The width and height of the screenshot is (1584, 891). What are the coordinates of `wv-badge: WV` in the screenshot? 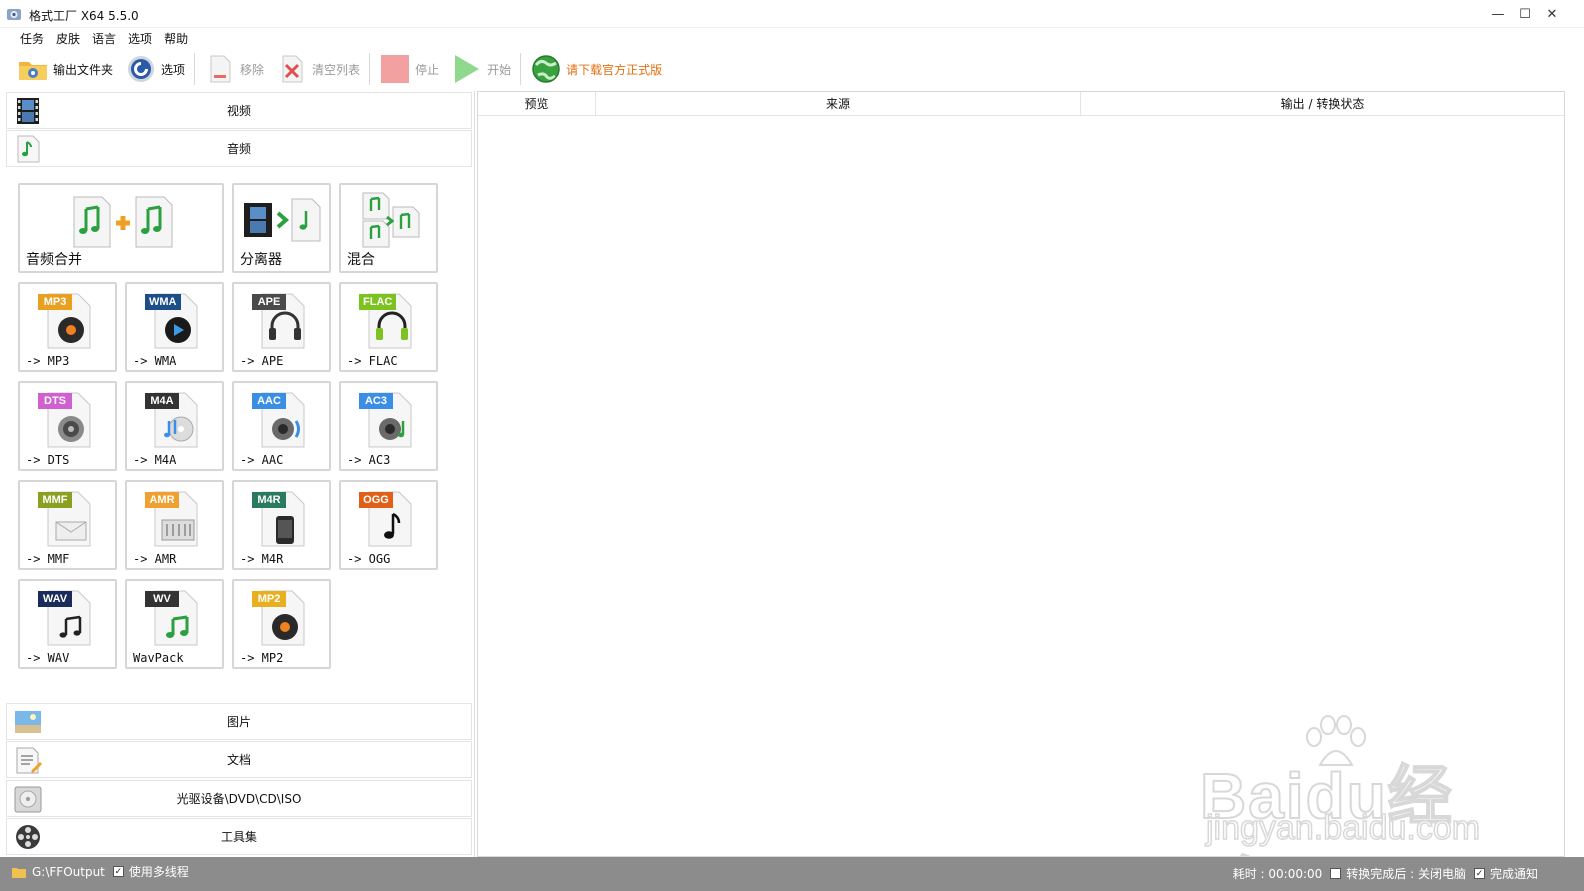 It's located at (162, 599).